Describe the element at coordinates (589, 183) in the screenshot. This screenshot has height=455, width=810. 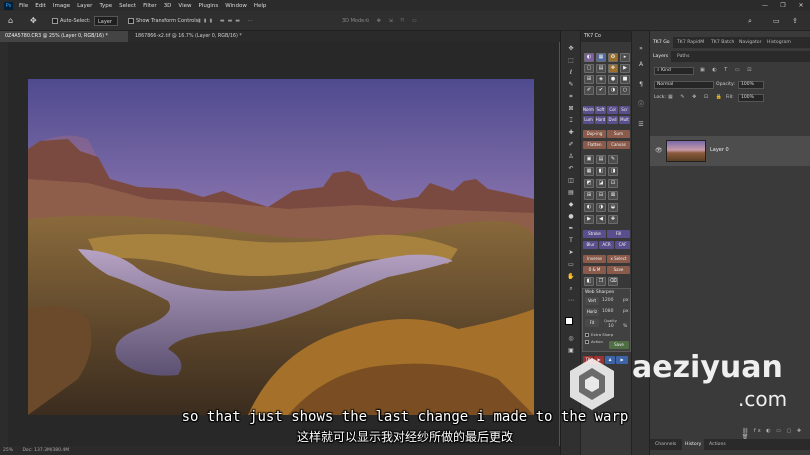
I see `tk-tool-icon-7: ◩` at that location.